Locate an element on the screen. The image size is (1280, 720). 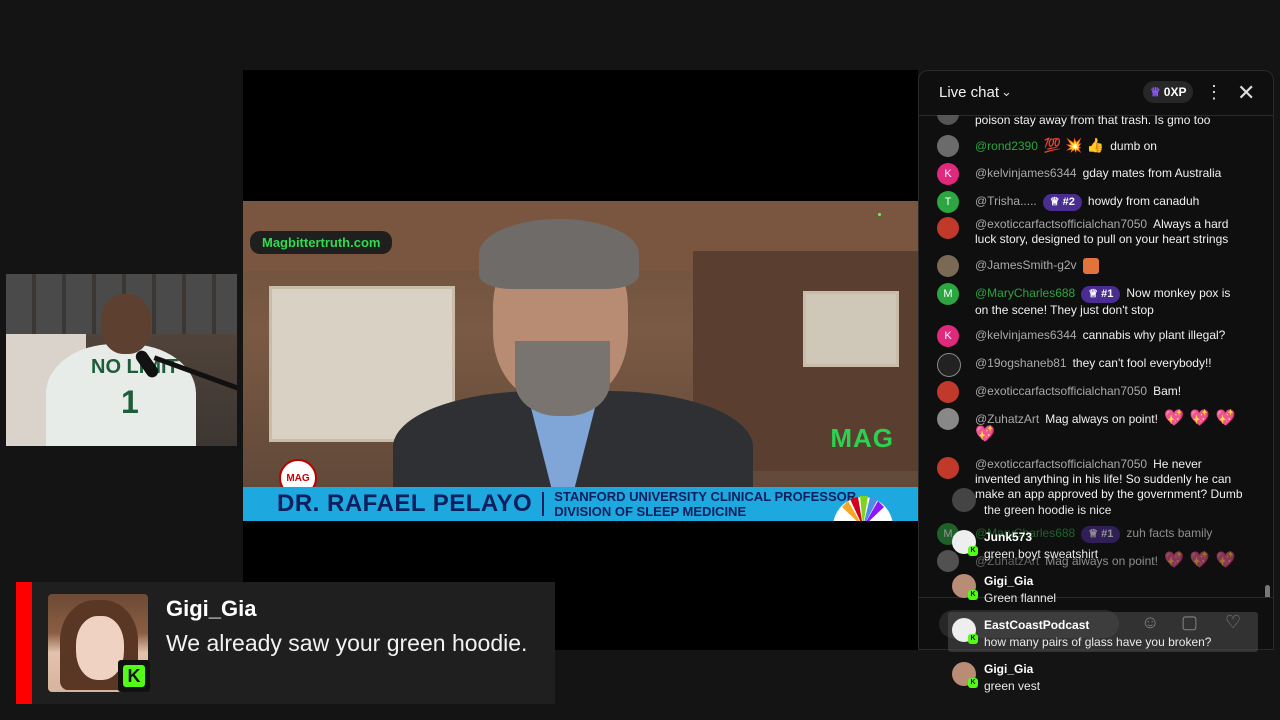
avatar: M is located at coordinates (948, 294).